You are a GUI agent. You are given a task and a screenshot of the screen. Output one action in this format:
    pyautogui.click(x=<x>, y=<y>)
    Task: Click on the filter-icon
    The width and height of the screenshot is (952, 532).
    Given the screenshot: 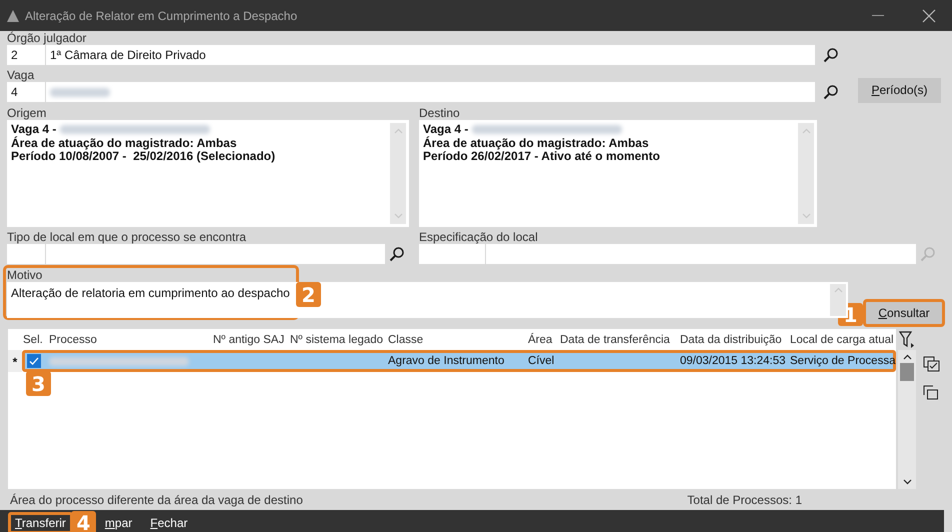 What is the action you would take?
    pyautogui.click(x=907, y=340)
    